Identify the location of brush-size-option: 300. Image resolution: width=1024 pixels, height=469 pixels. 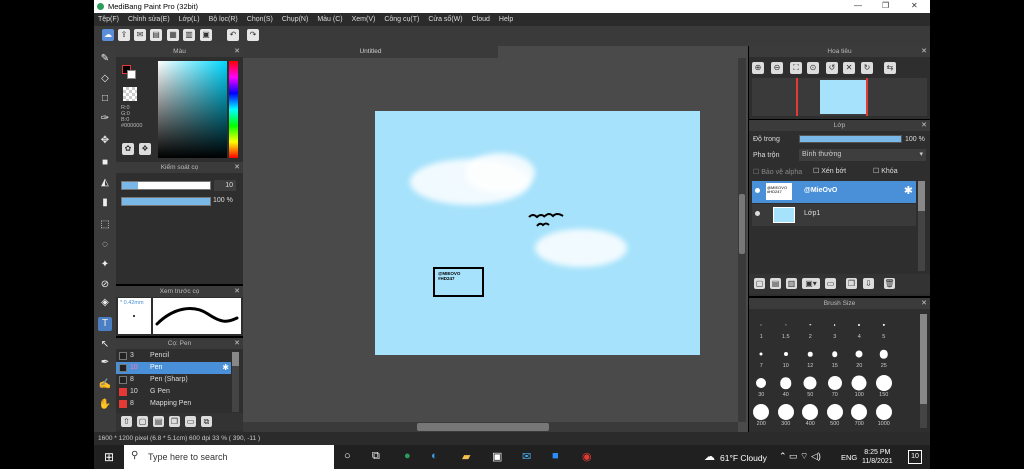
(786, 414).